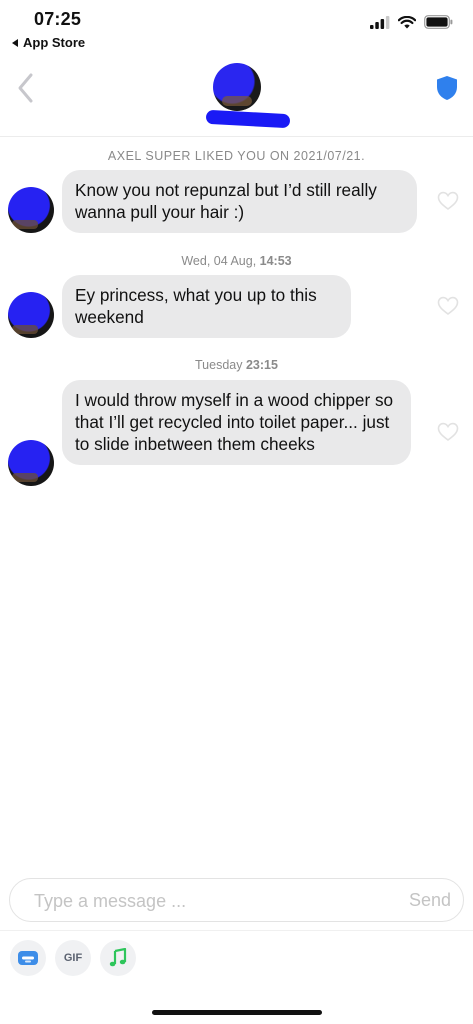  I want to click on message-bubble: Ey princess, what you up to this weekend, so click(206, 306).